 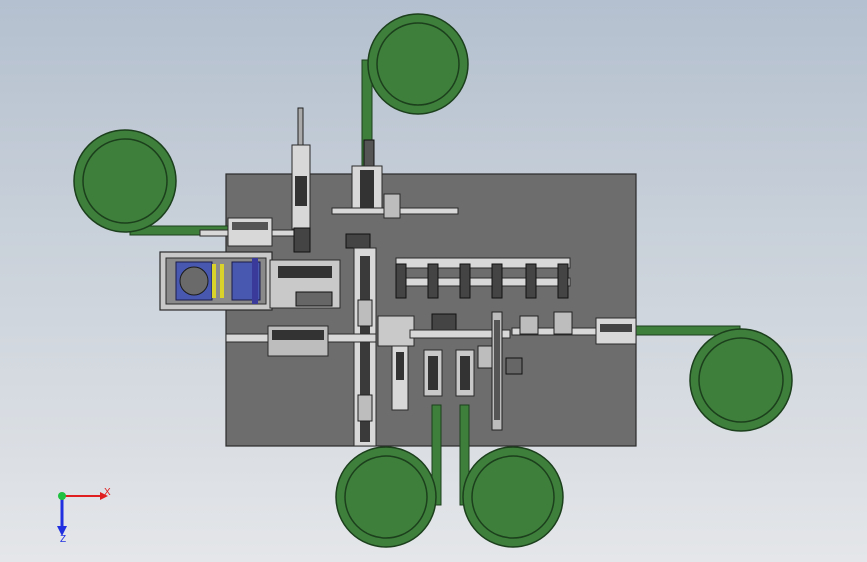 I want to click on coil-top, so click(x=415, y=93).